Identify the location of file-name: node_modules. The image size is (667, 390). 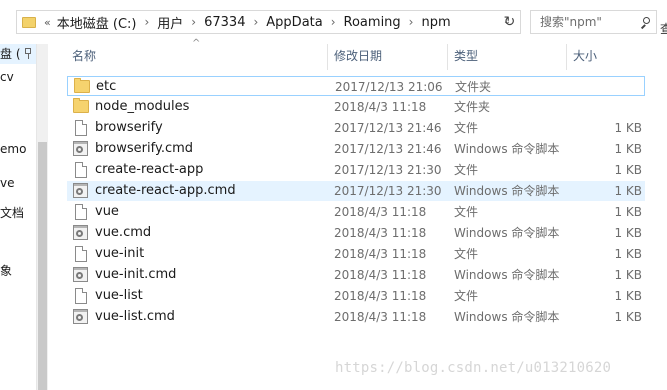
(142, 106).